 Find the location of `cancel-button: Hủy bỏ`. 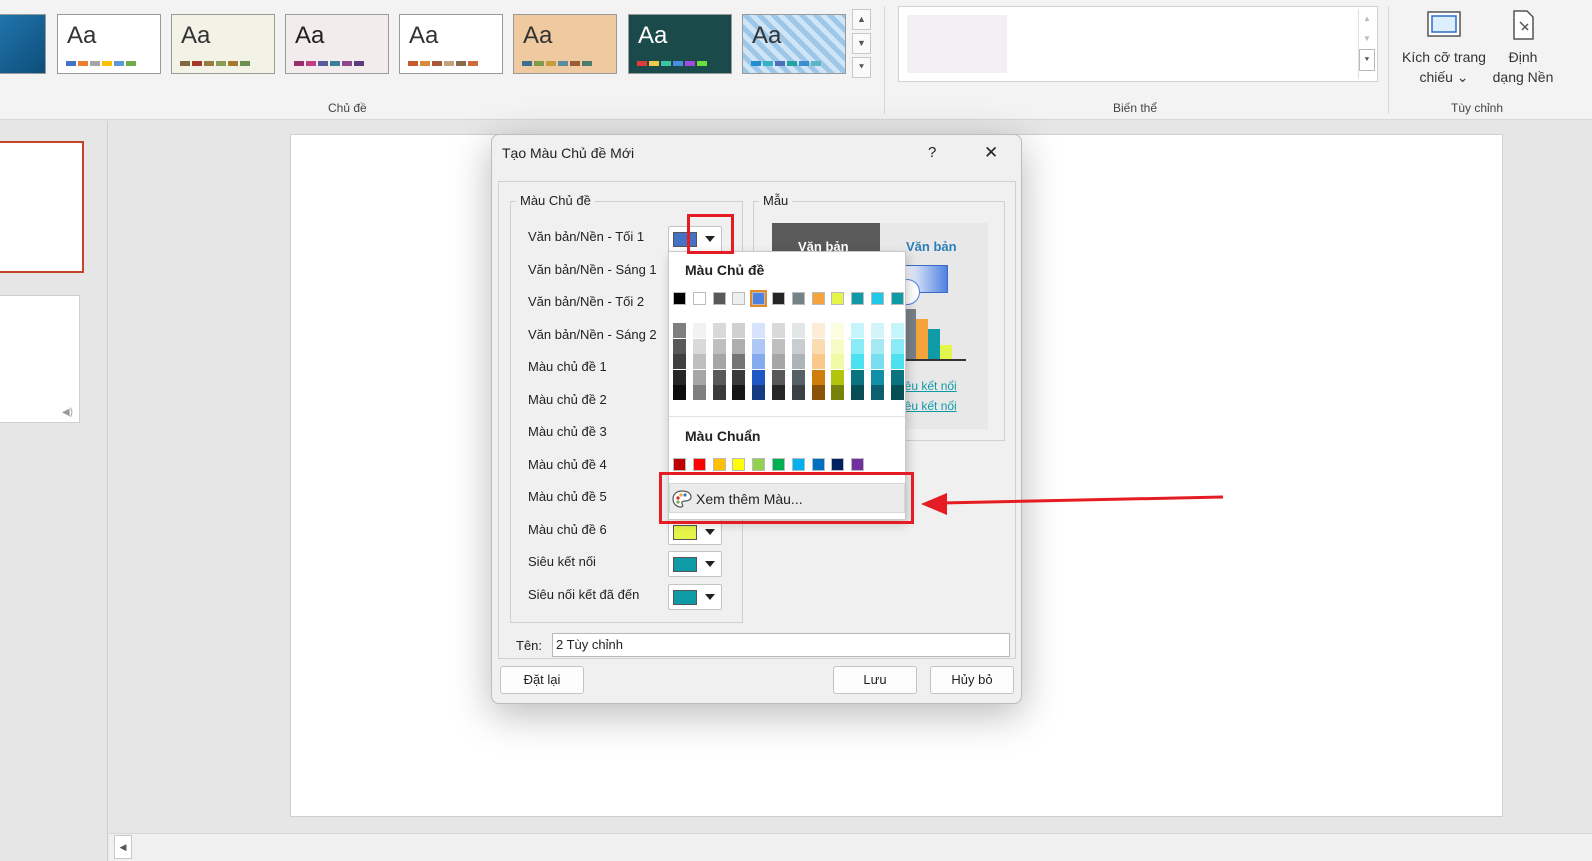

cancel-button: Hủy bỏ is located at coordinates (972, 680).